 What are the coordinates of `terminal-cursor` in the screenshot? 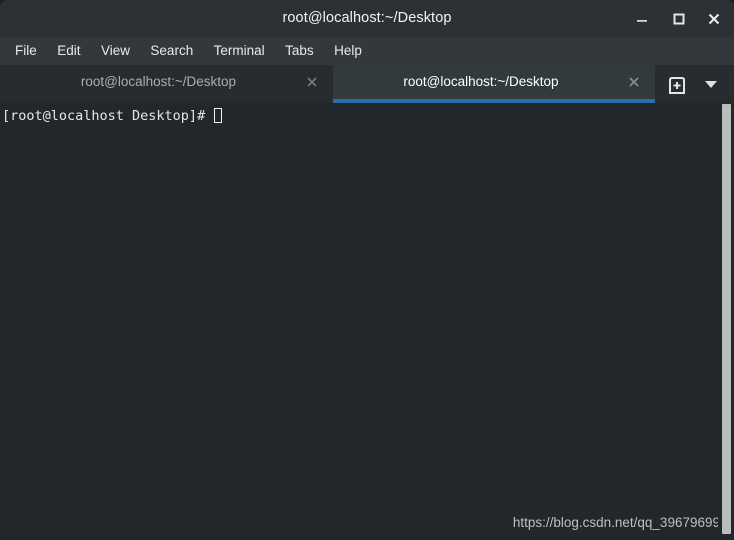 It's located at (218, 115).